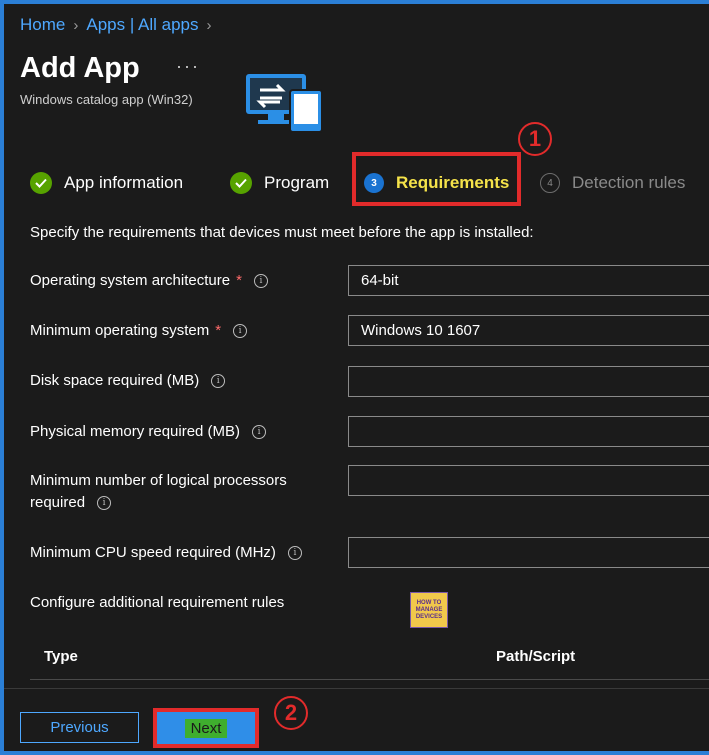 This screenshot has width=709, height=755. I want to click on memory-input, so click(528, 431).